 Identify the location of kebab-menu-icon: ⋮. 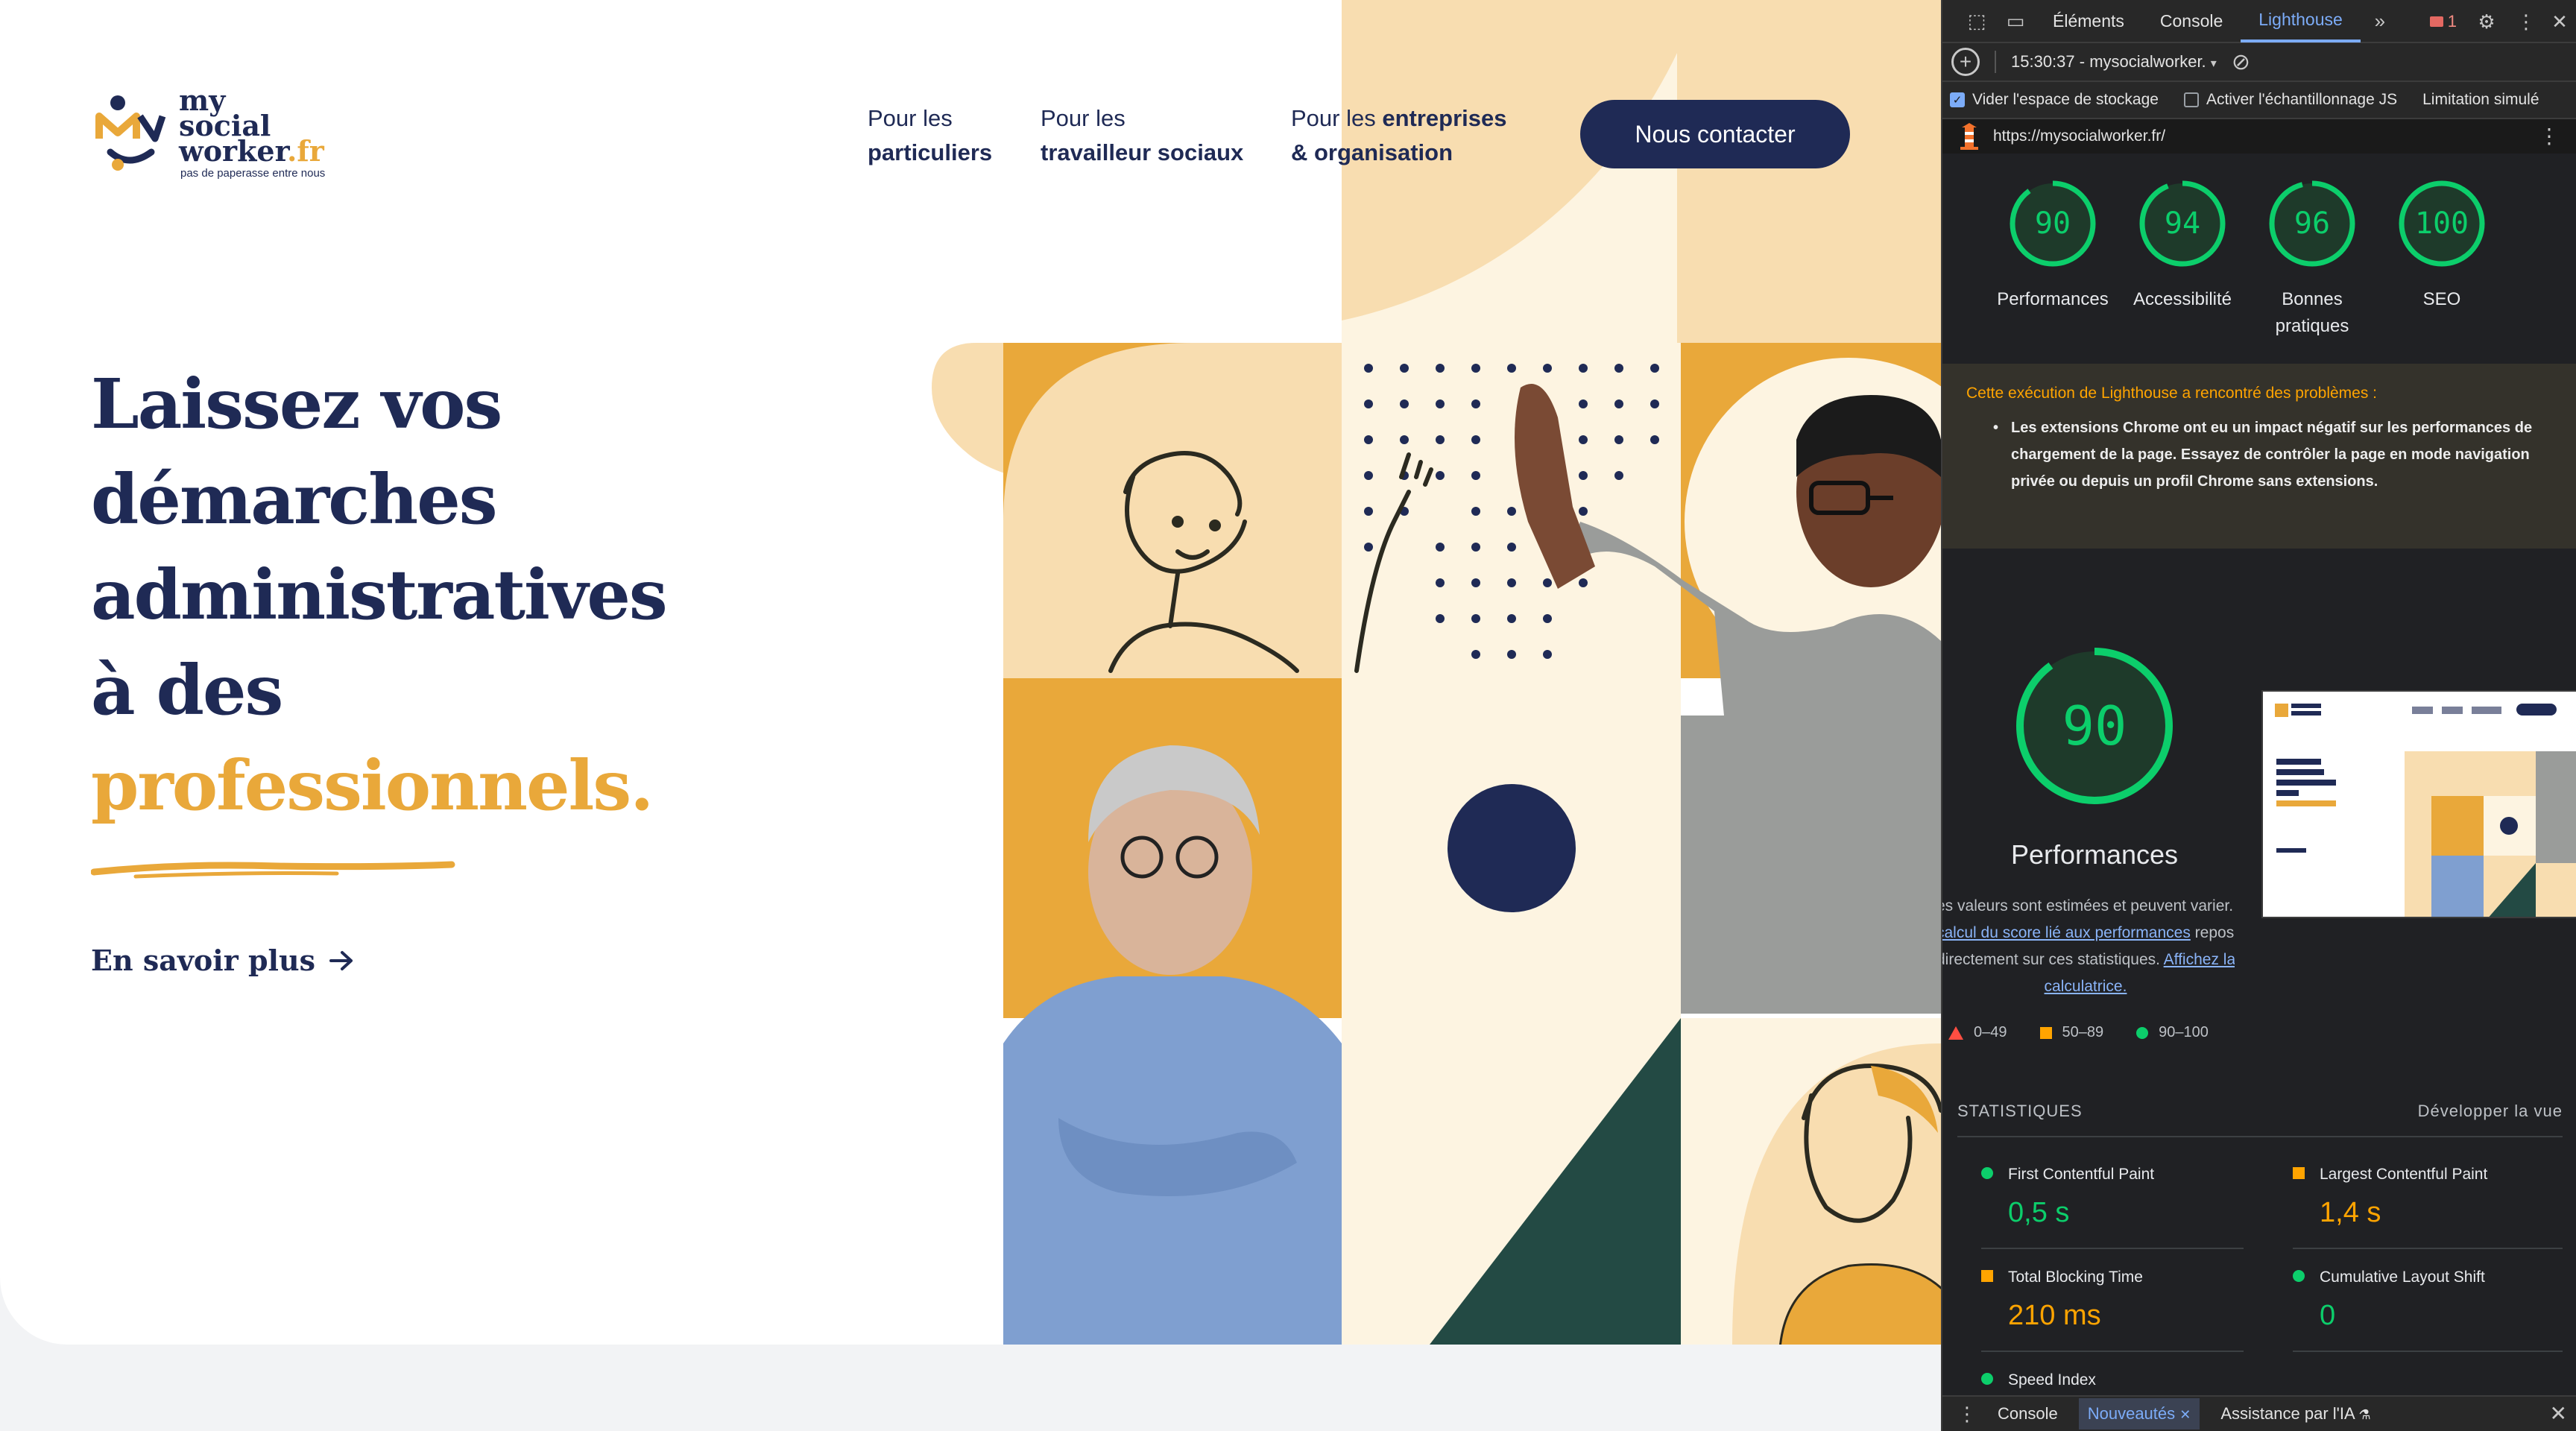
(2526, 22).